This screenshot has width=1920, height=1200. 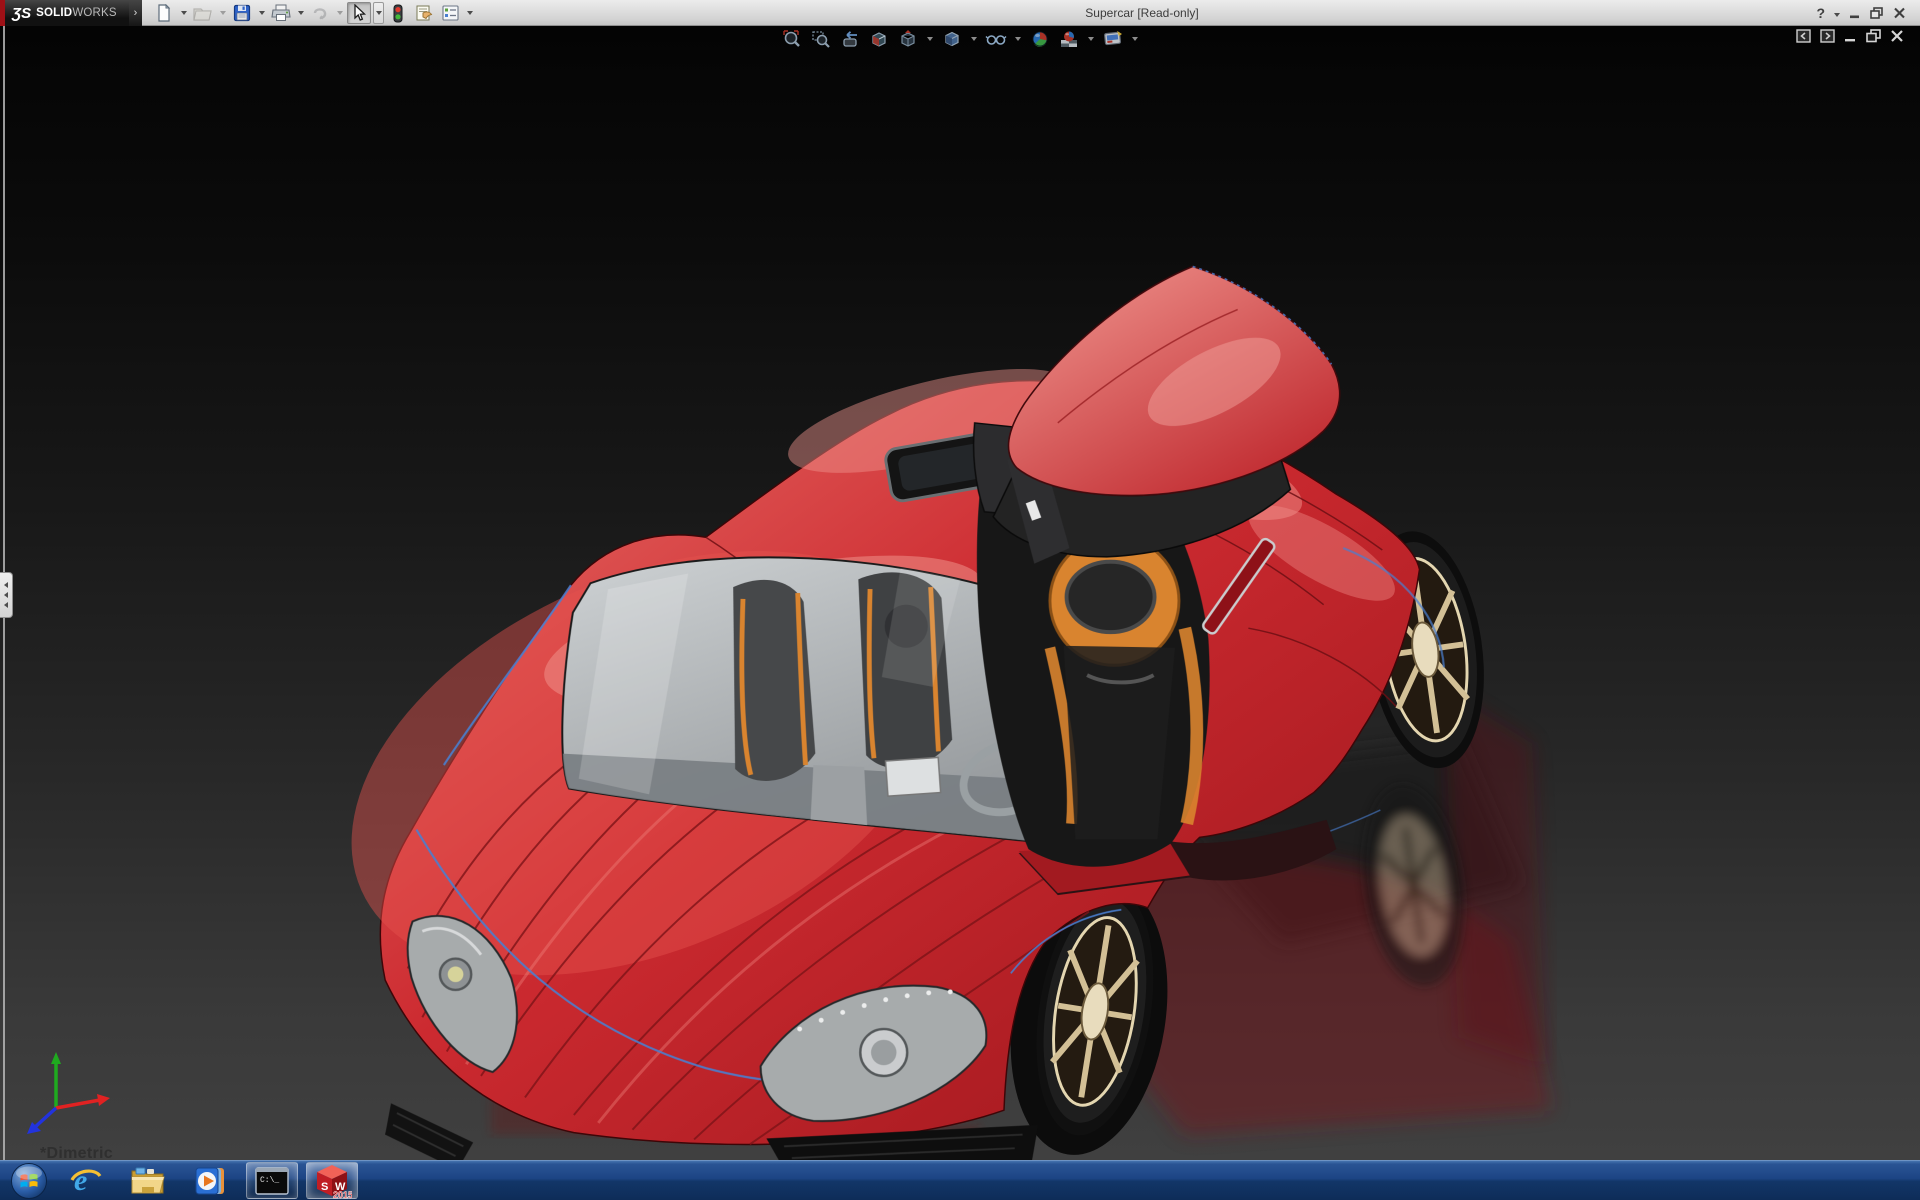 I want to click on save-button, so click(x=242, y=13).